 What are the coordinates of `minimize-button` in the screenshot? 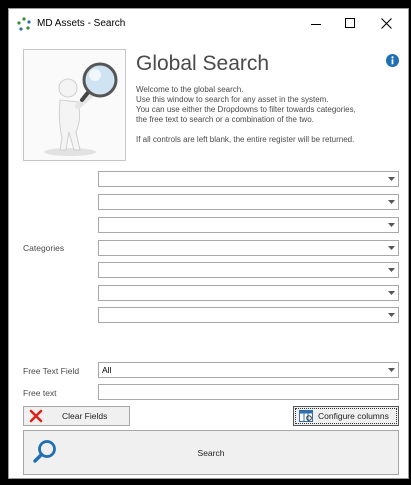 It's located at (316, 23).